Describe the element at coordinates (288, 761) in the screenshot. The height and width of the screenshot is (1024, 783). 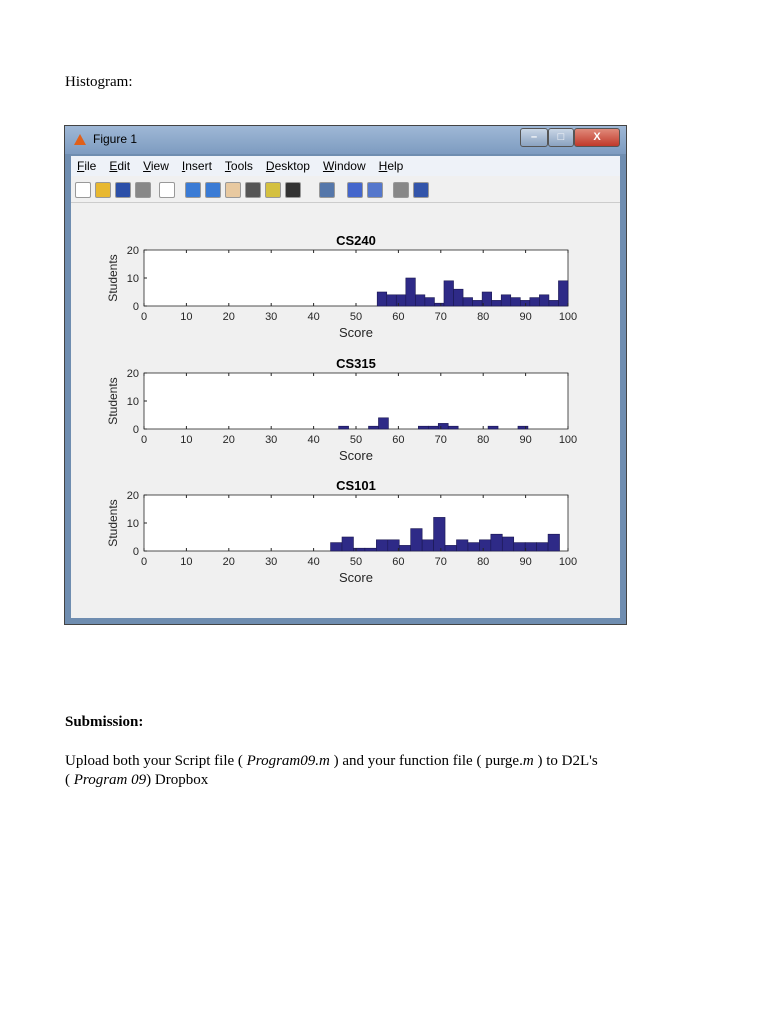
I see `script-filename: Program09.m` at that location.